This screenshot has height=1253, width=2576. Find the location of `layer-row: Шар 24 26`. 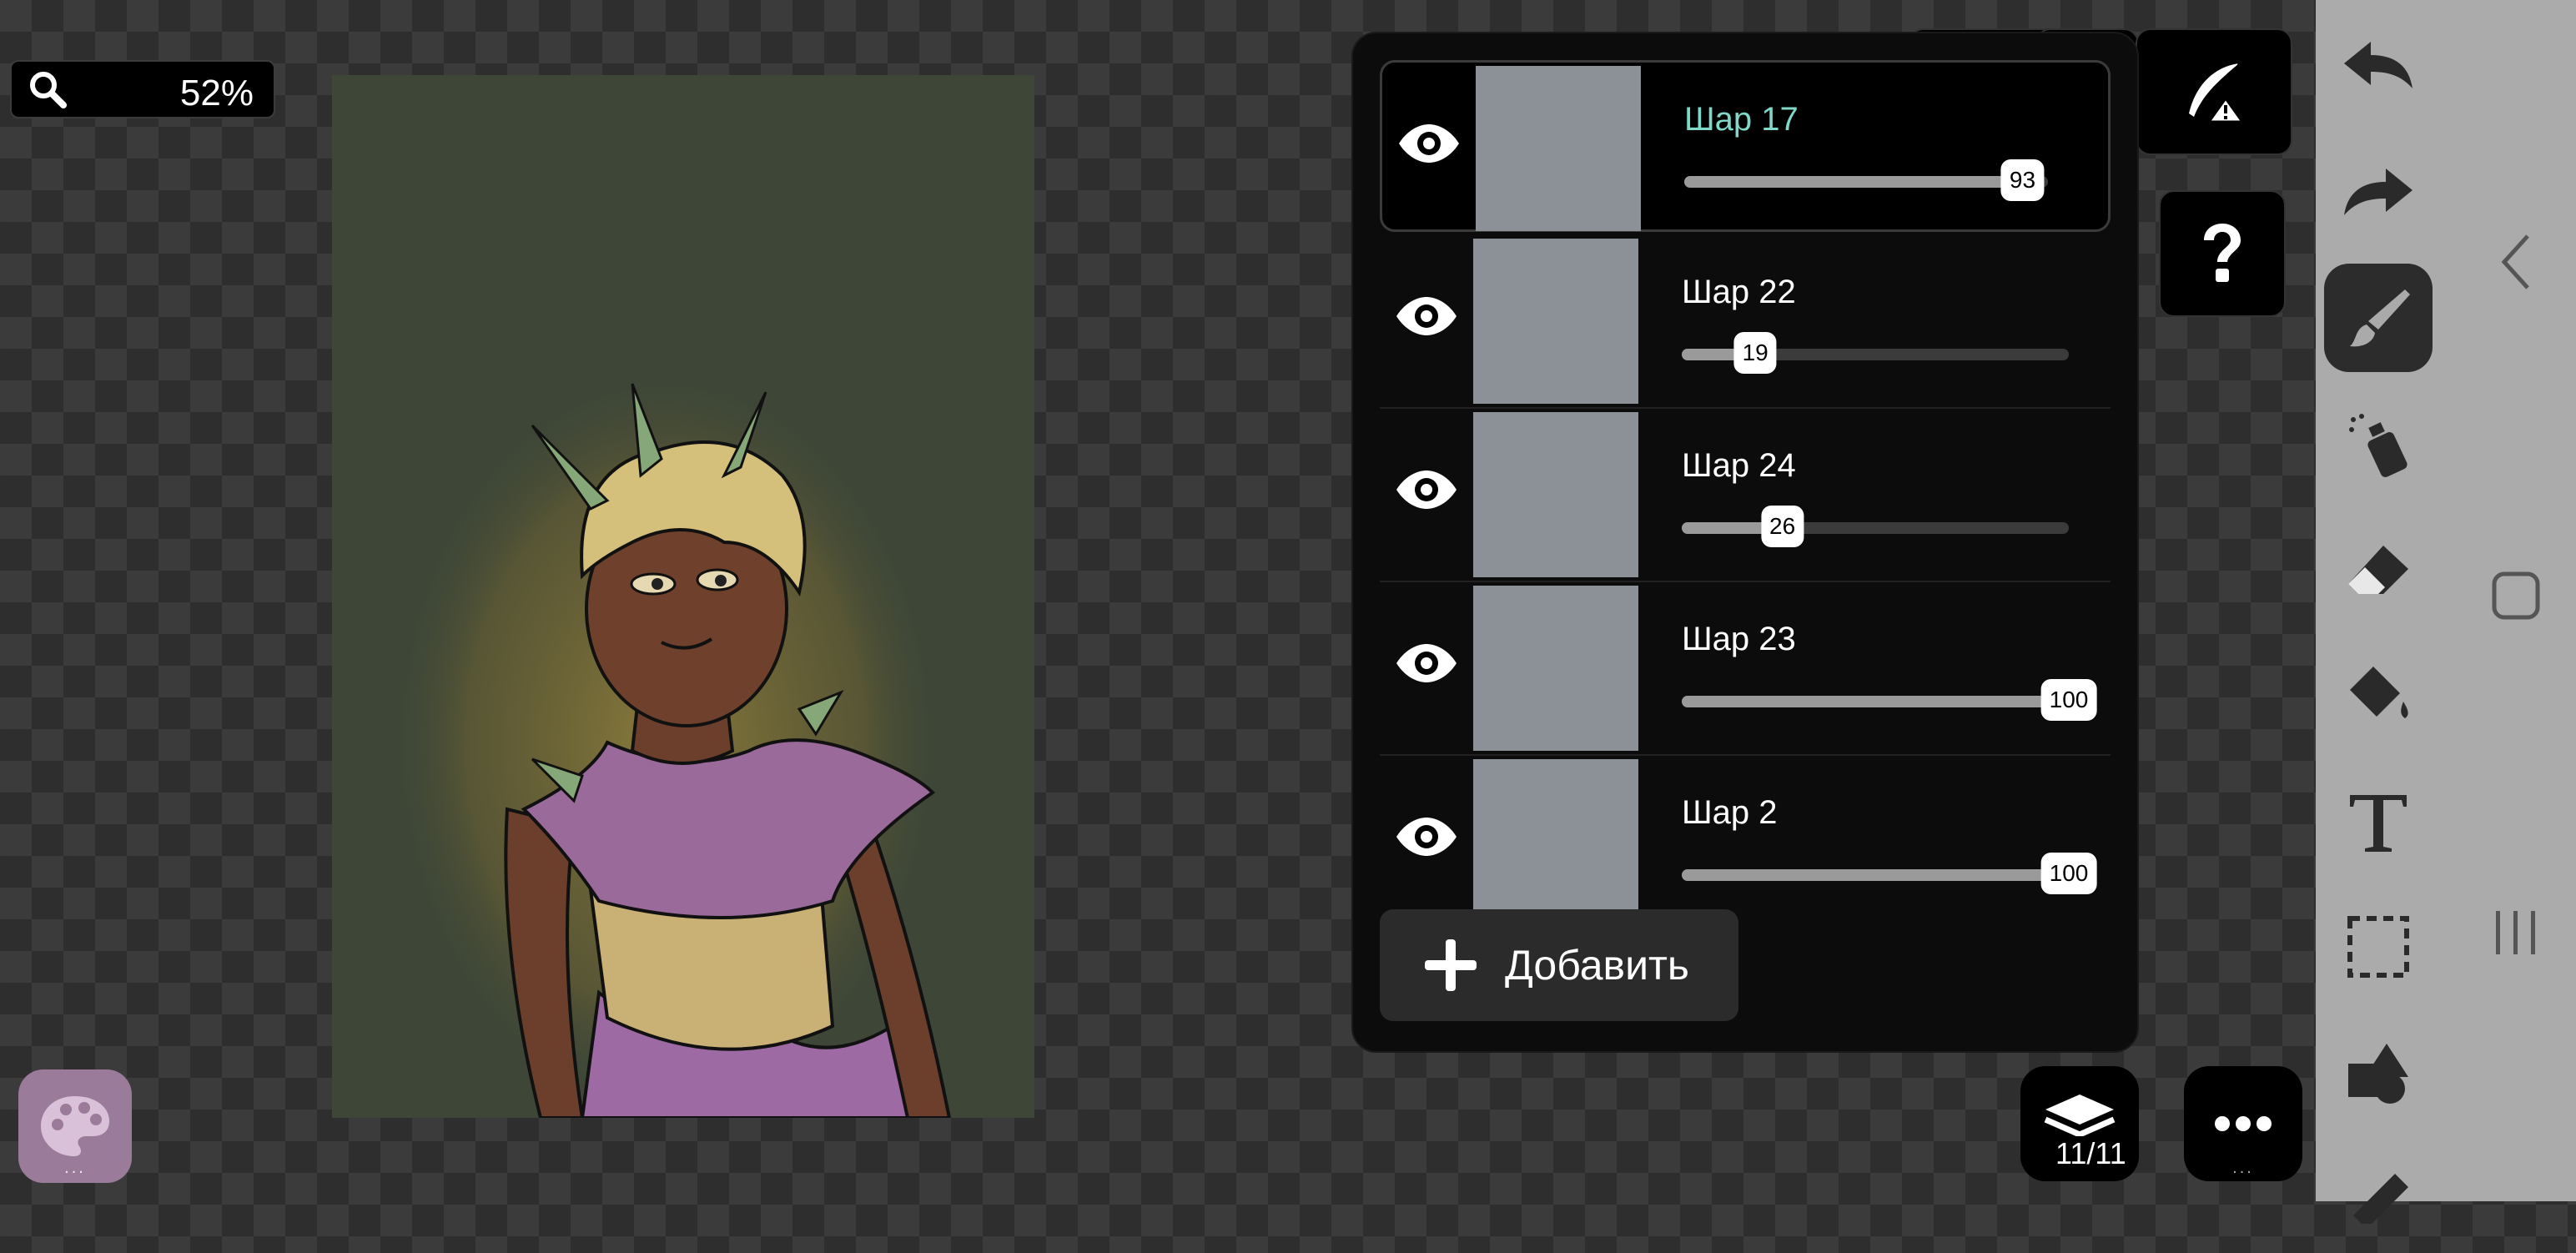

layer-row: Шар 24 26 is located at coordinates (1745, 495).